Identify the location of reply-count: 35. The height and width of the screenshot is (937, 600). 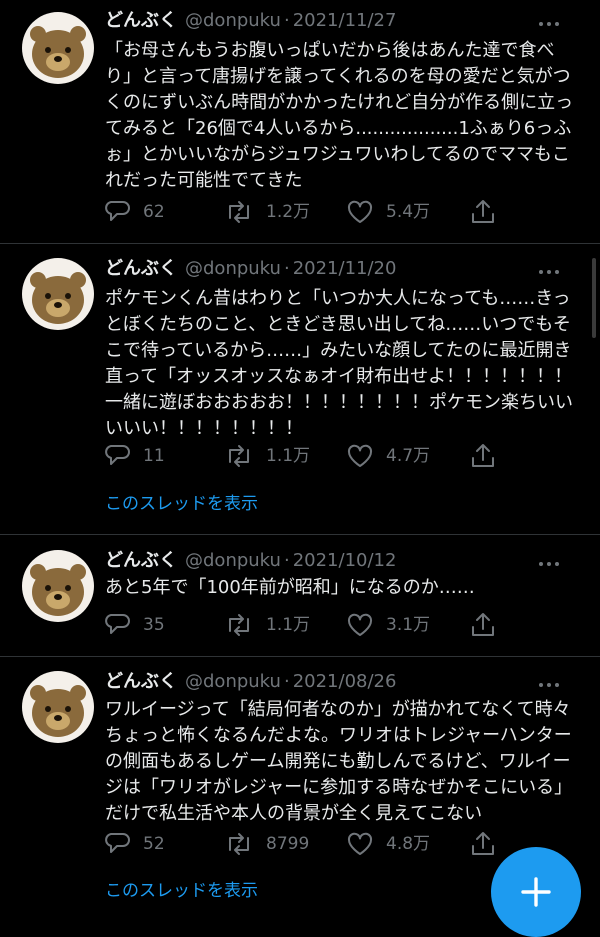
(154, 625).